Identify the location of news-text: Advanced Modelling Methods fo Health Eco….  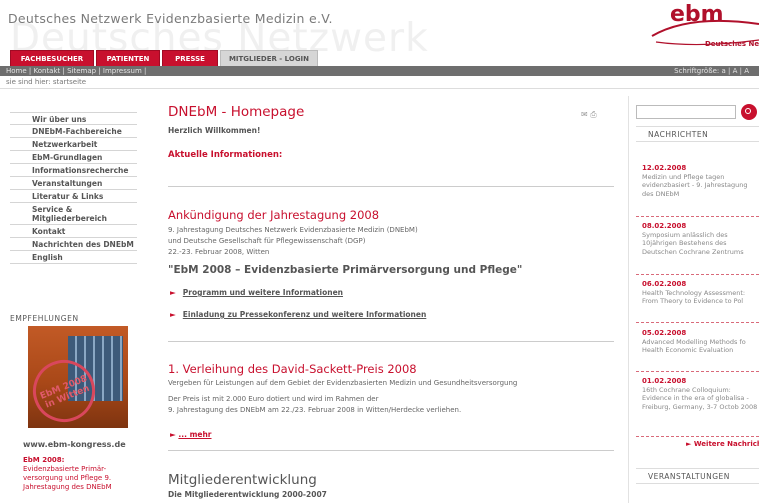
(694, 346).